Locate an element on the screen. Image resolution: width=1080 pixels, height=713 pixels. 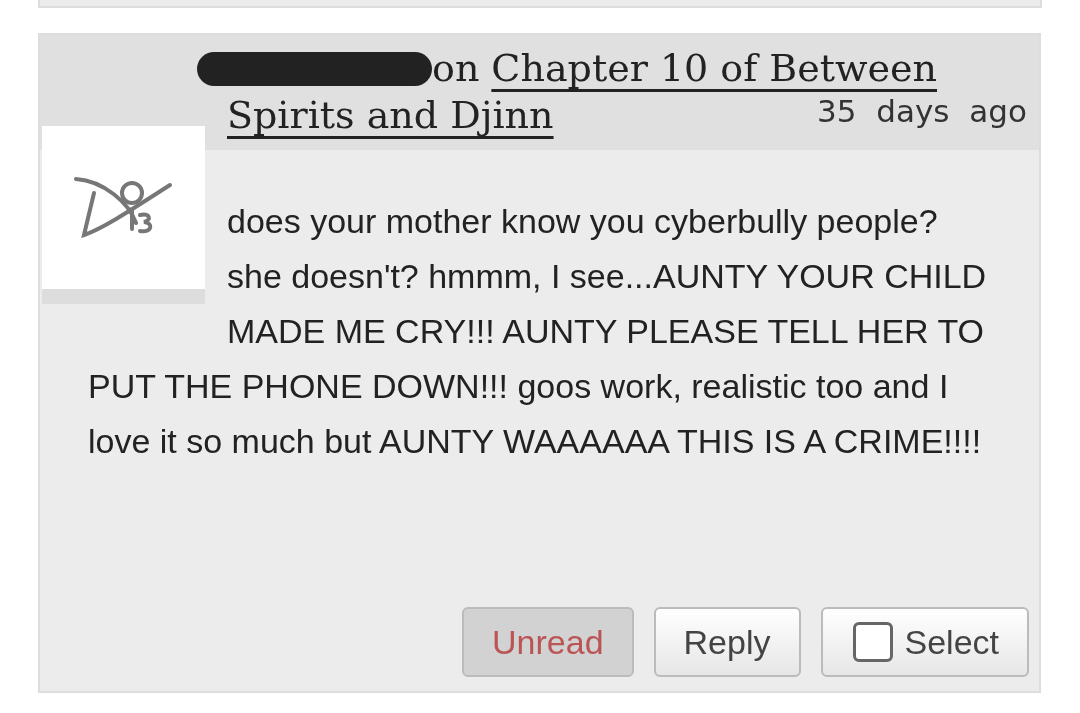
work-link: Chapter 10 of Between is located at coordinates (714, 68).